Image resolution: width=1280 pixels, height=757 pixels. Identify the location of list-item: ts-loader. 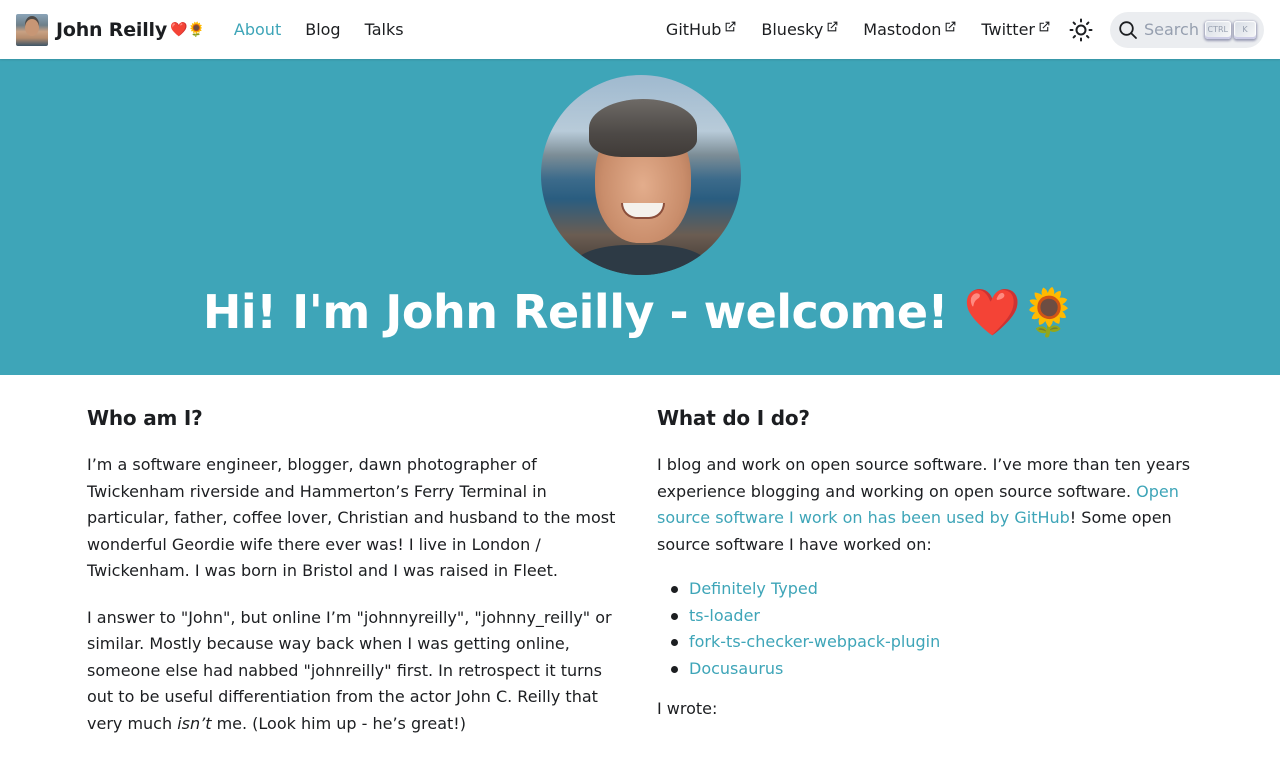
(927, 616).